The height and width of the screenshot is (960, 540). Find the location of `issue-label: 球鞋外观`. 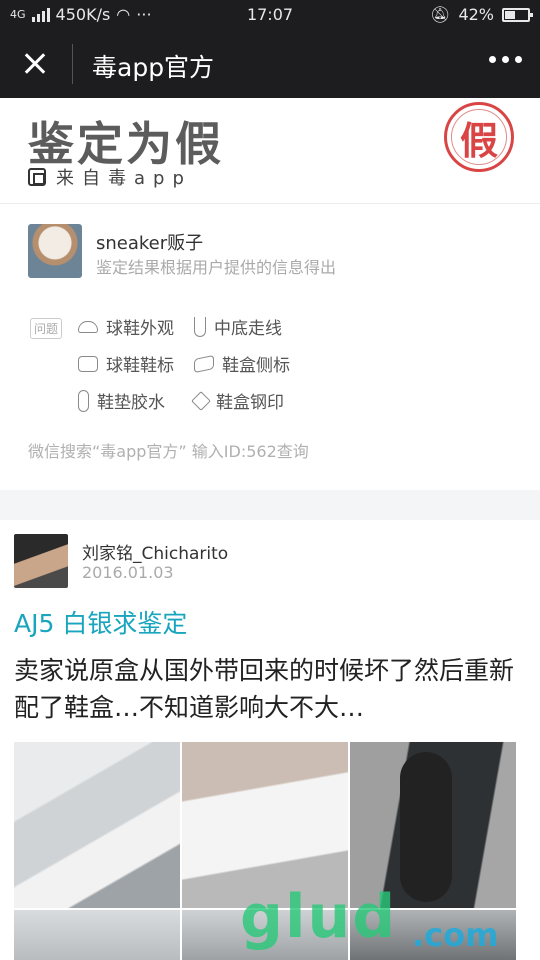

issue-label: 球鞋外观 is located at coordinates (140, 329).